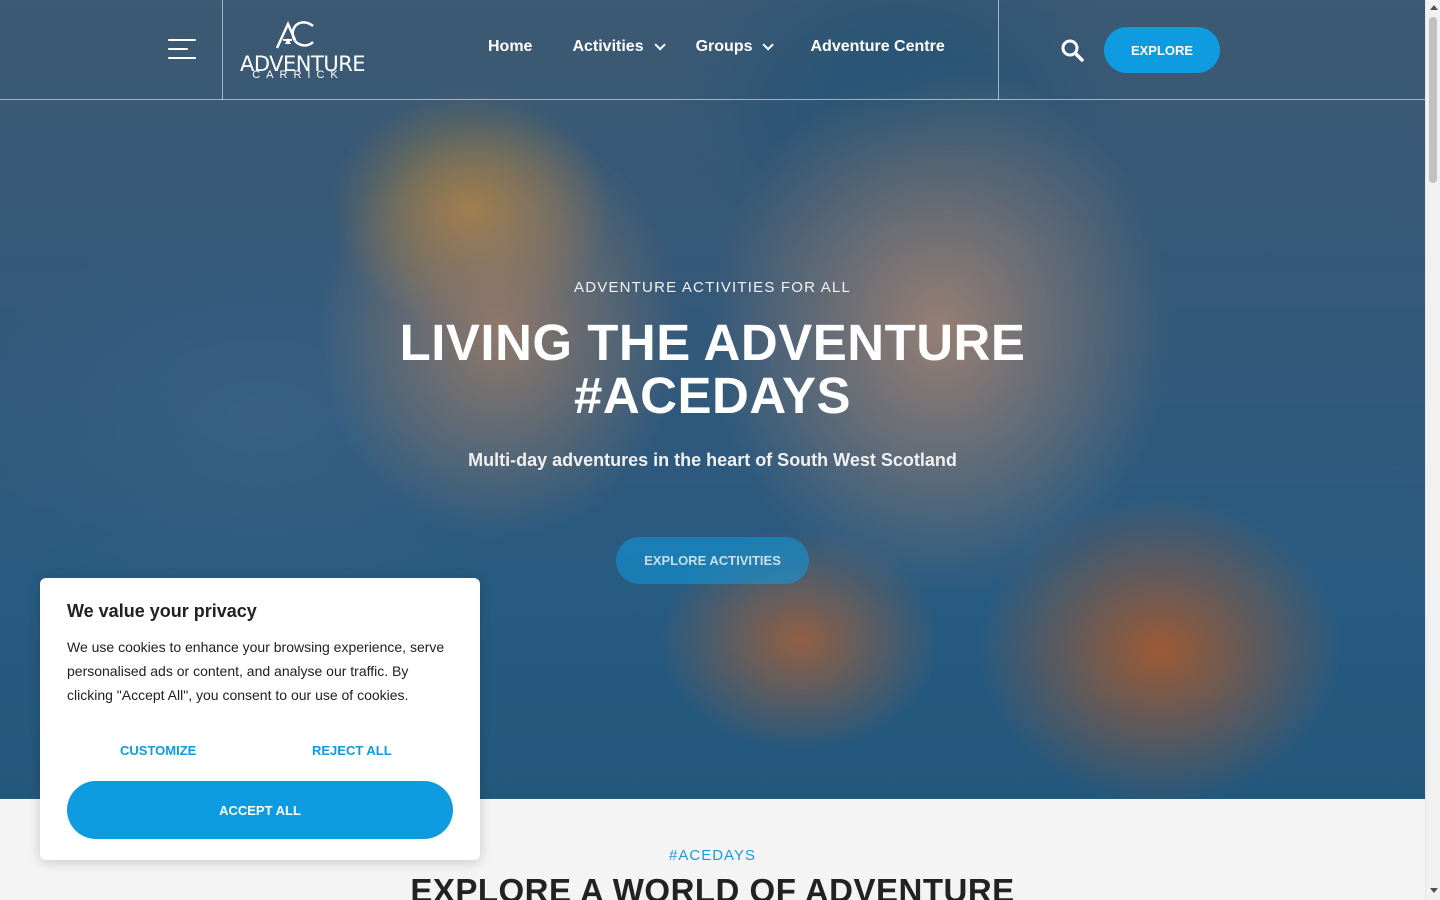 The height and width of the screenshot is (900, 1440). What do you see at coordinates (1072, 50) in the screenshot?
I see `search-icon` at bounding box center [1072, 50].